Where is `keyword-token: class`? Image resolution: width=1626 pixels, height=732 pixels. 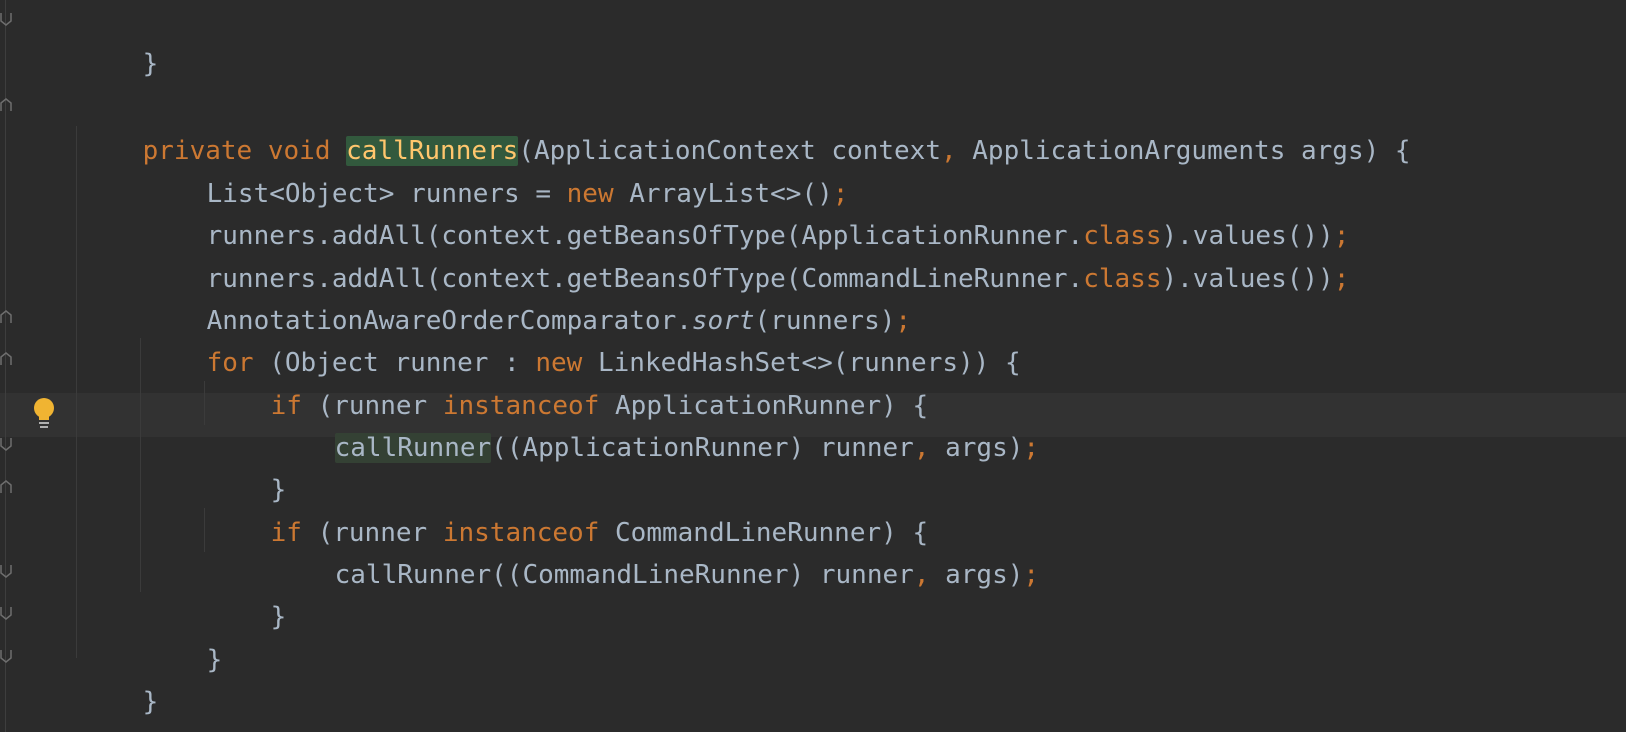
keyword-token: class is located at coordinates (1122, 279).